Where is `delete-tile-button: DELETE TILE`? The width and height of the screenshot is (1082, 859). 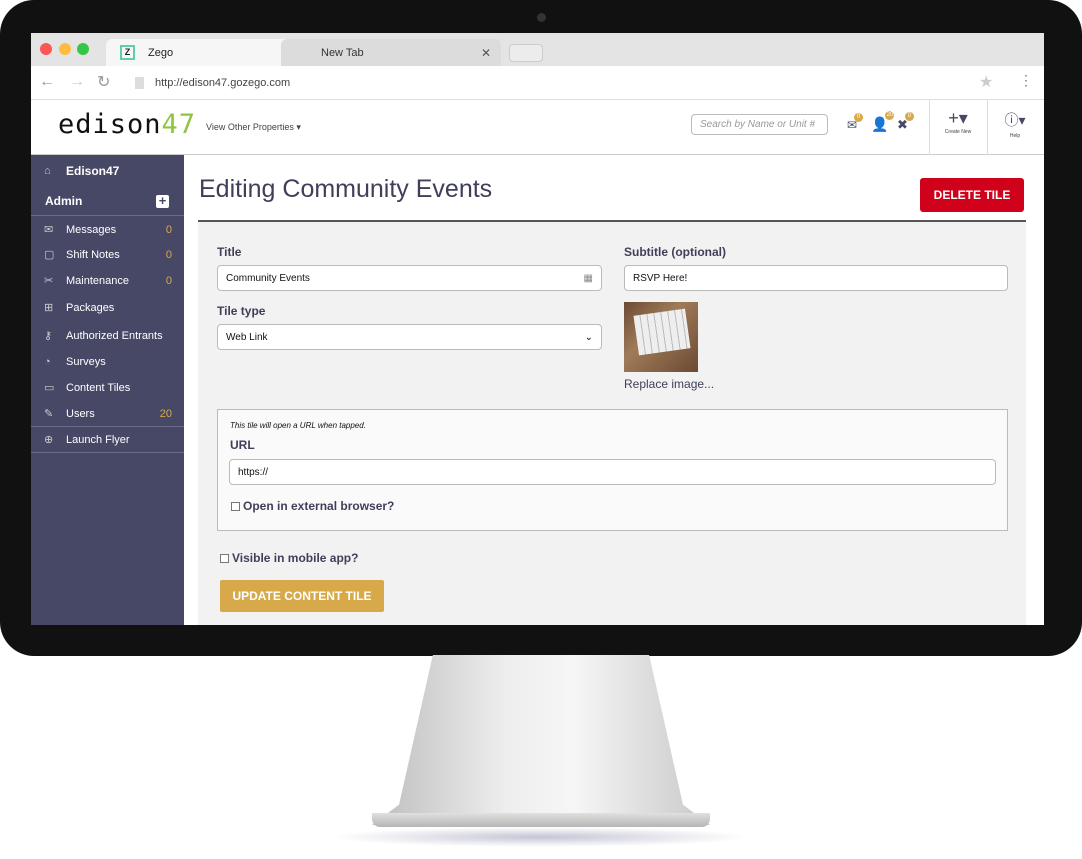
delete-tile-button: DELETE TILE is located at coordinates (972, 195).